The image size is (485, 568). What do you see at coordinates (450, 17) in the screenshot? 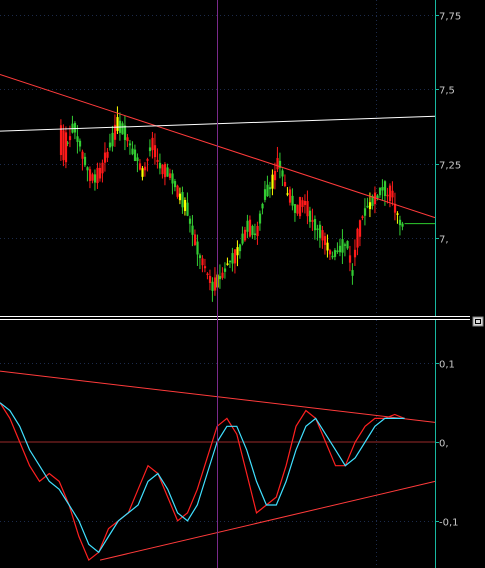
I see `price-tick-label: 7,75` at bounding box center [450, 17].